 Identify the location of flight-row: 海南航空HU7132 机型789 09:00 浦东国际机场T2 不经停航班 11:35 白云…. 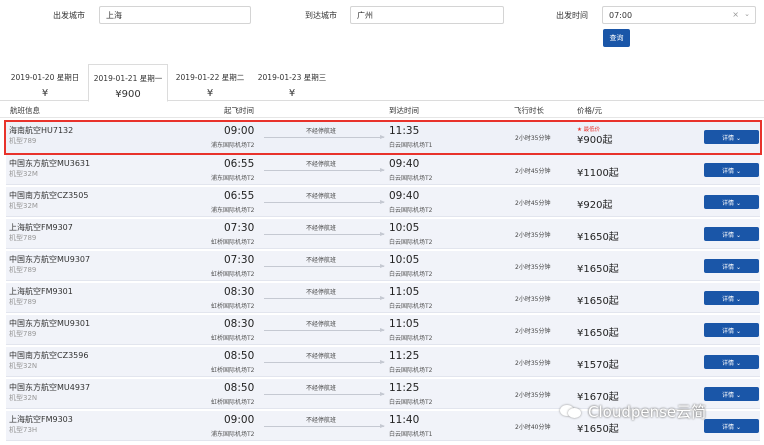
(383, 137).